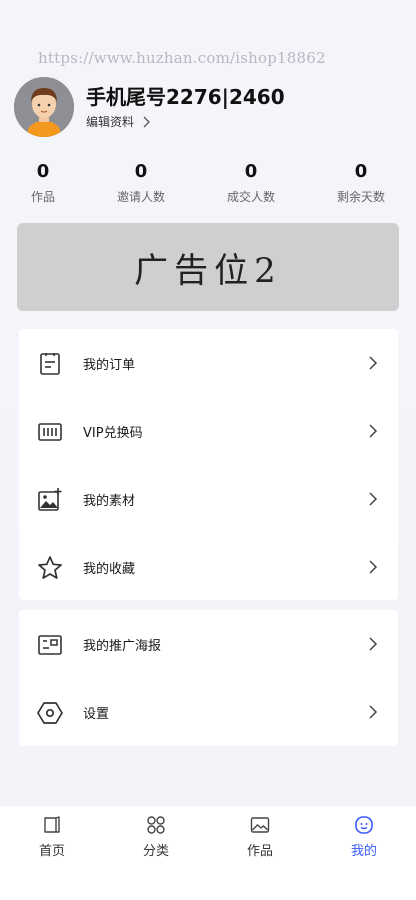  What do you see at coordinates (364, 836) in the screenshot?
I see `tab-mine: 我的` at bounding box center [364, 836].